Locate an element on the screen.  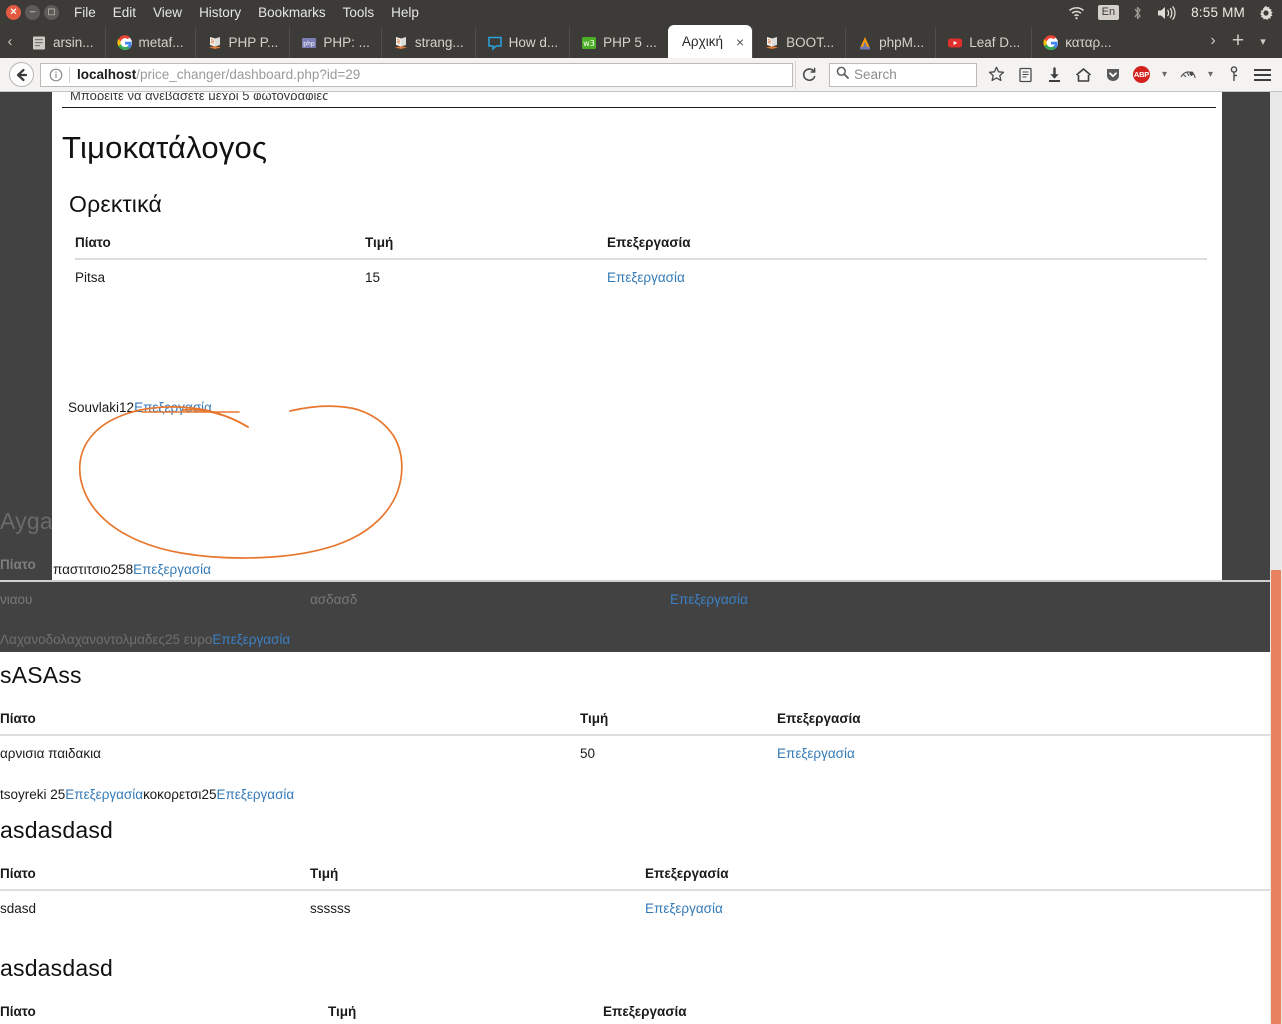
pocket-shield-icon is located at coordinates (1112, 75).